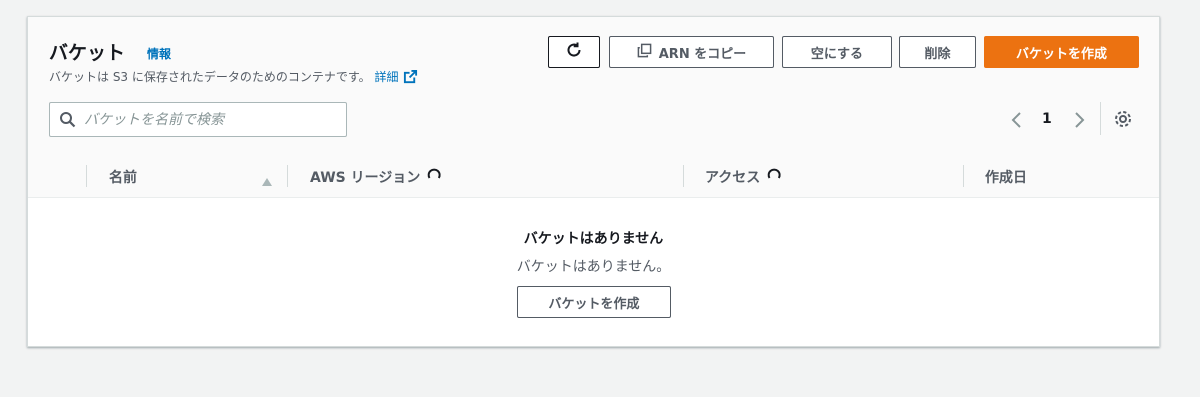 The height and width of the screenshot is (397, 1200). I want to click on page-title: バケット, so click(87, 53).